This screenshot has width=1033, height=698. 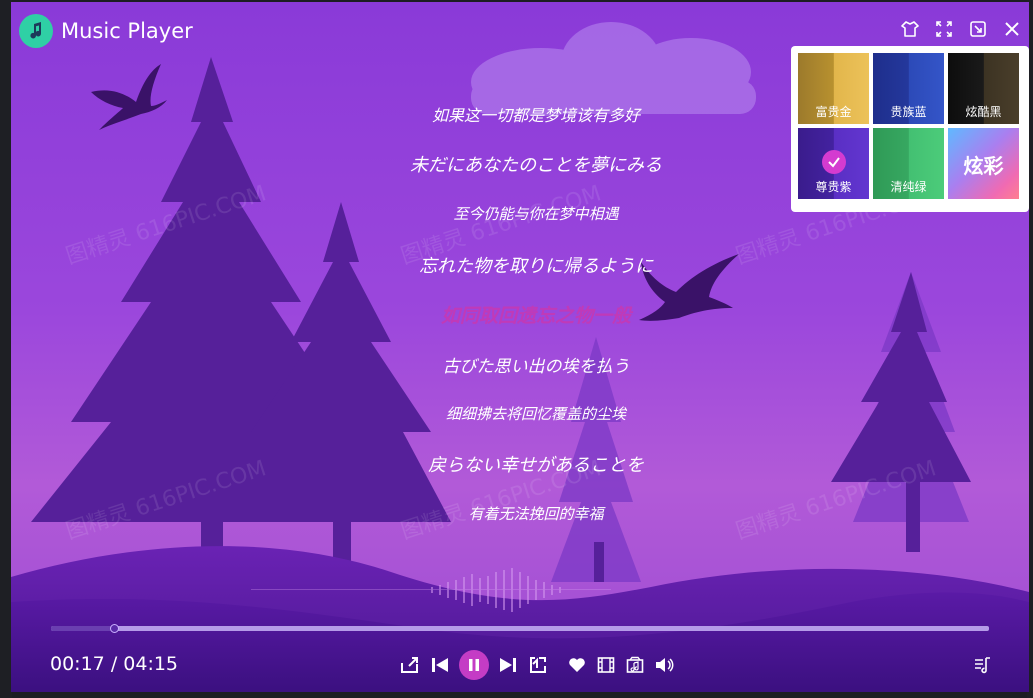 I want to click on lyric-line: 古びた思い出の埃を払う, so click(x=536, y=367).